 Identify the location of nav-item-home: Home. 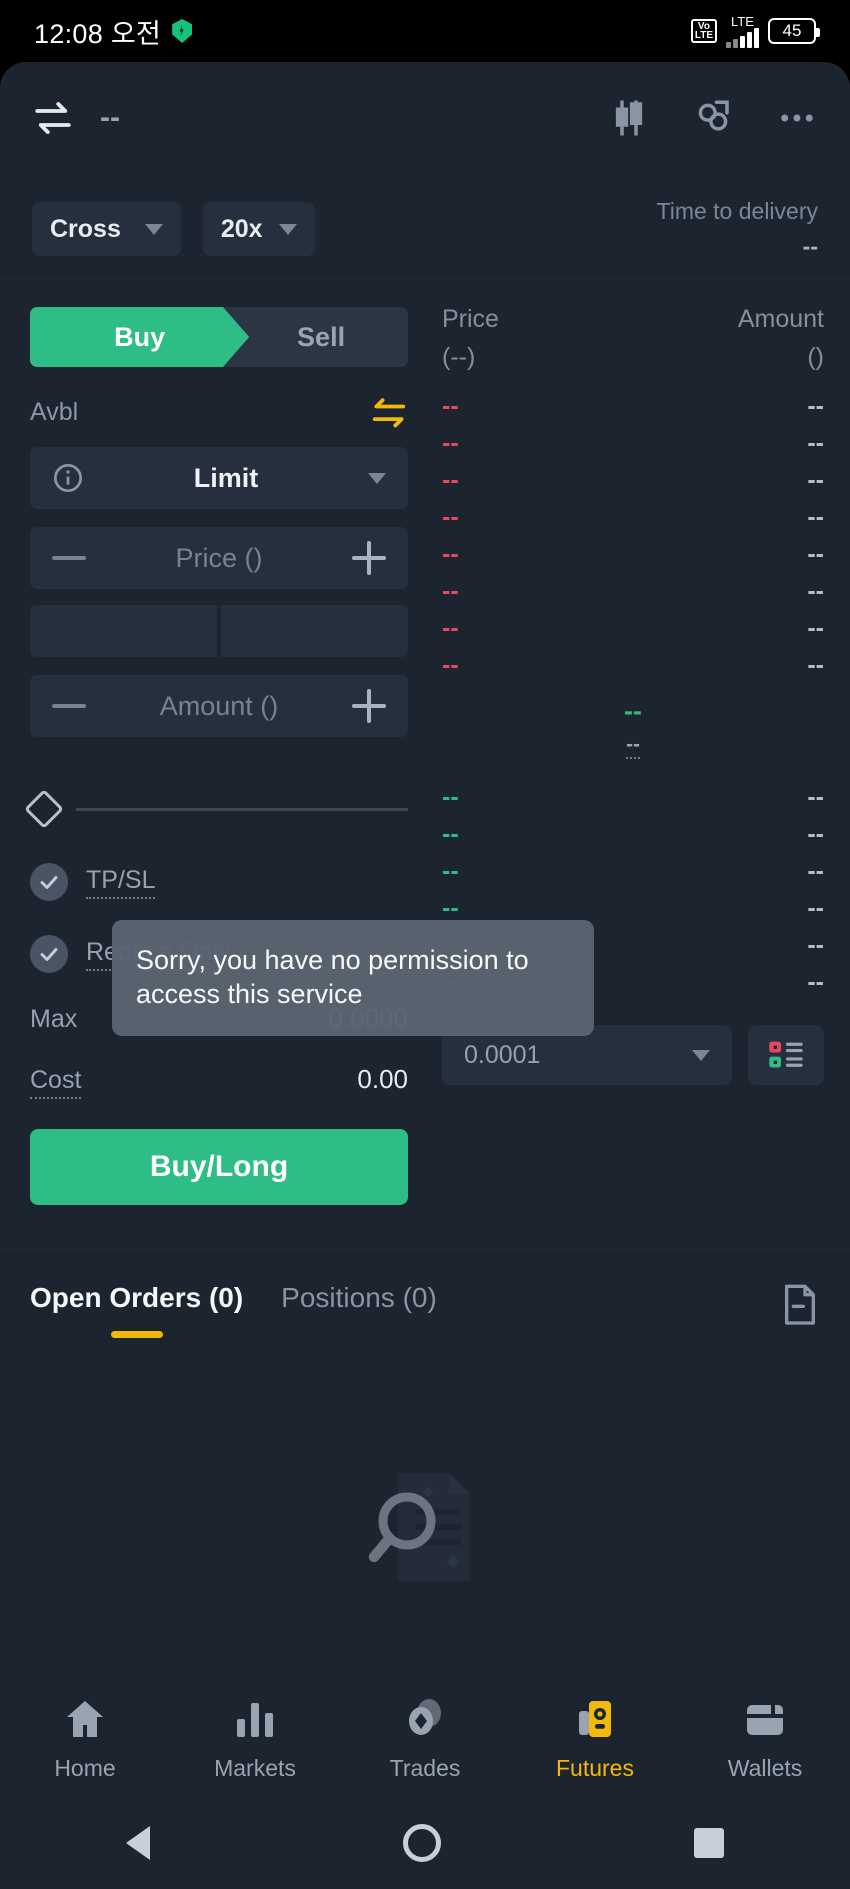
(85, 1738).